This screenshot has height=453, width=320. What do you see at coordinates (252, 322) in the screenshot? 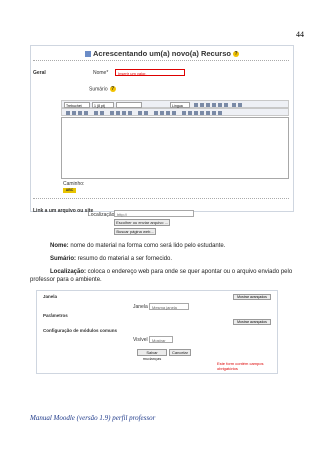
I see `mostrar-avancados-button-2: Mostrar avançados` at bounding box center [252, 322].